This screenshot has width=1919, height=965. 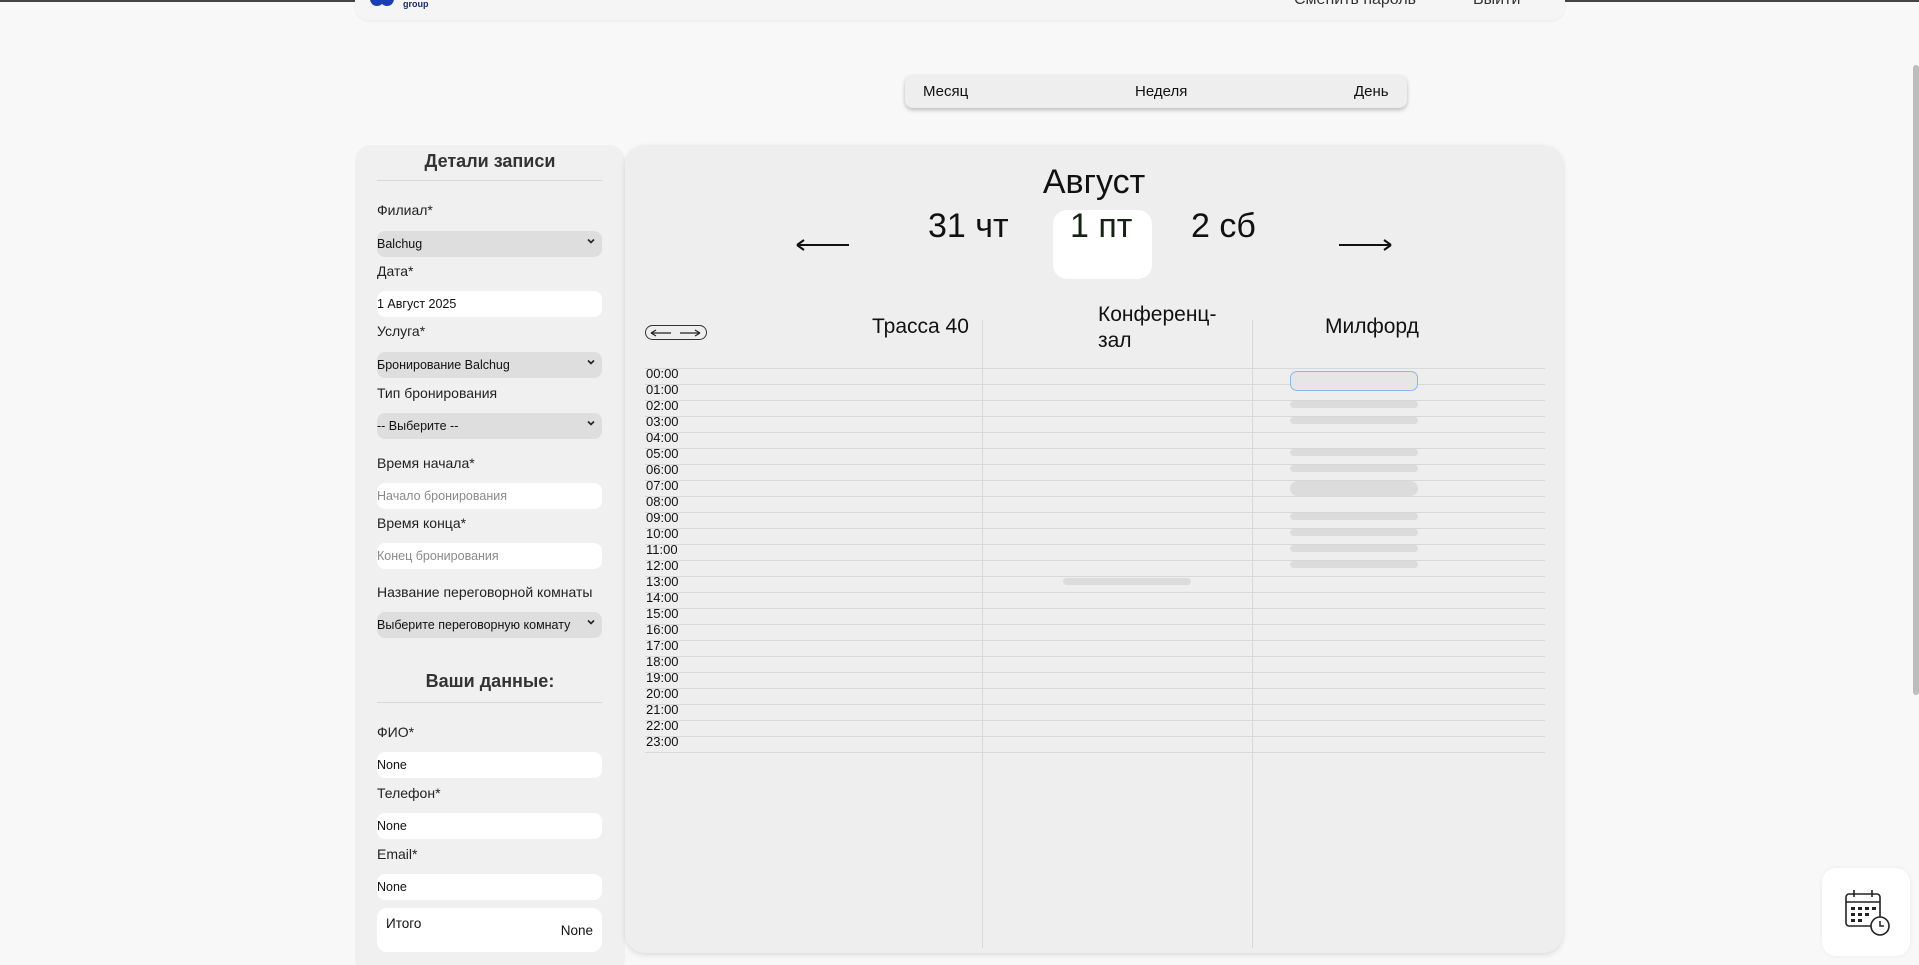 What do you see at coordinates (418, 426) in the screenshot?
I see `booking-type-value: -- Выберите --` at bounding box center [418, 426].